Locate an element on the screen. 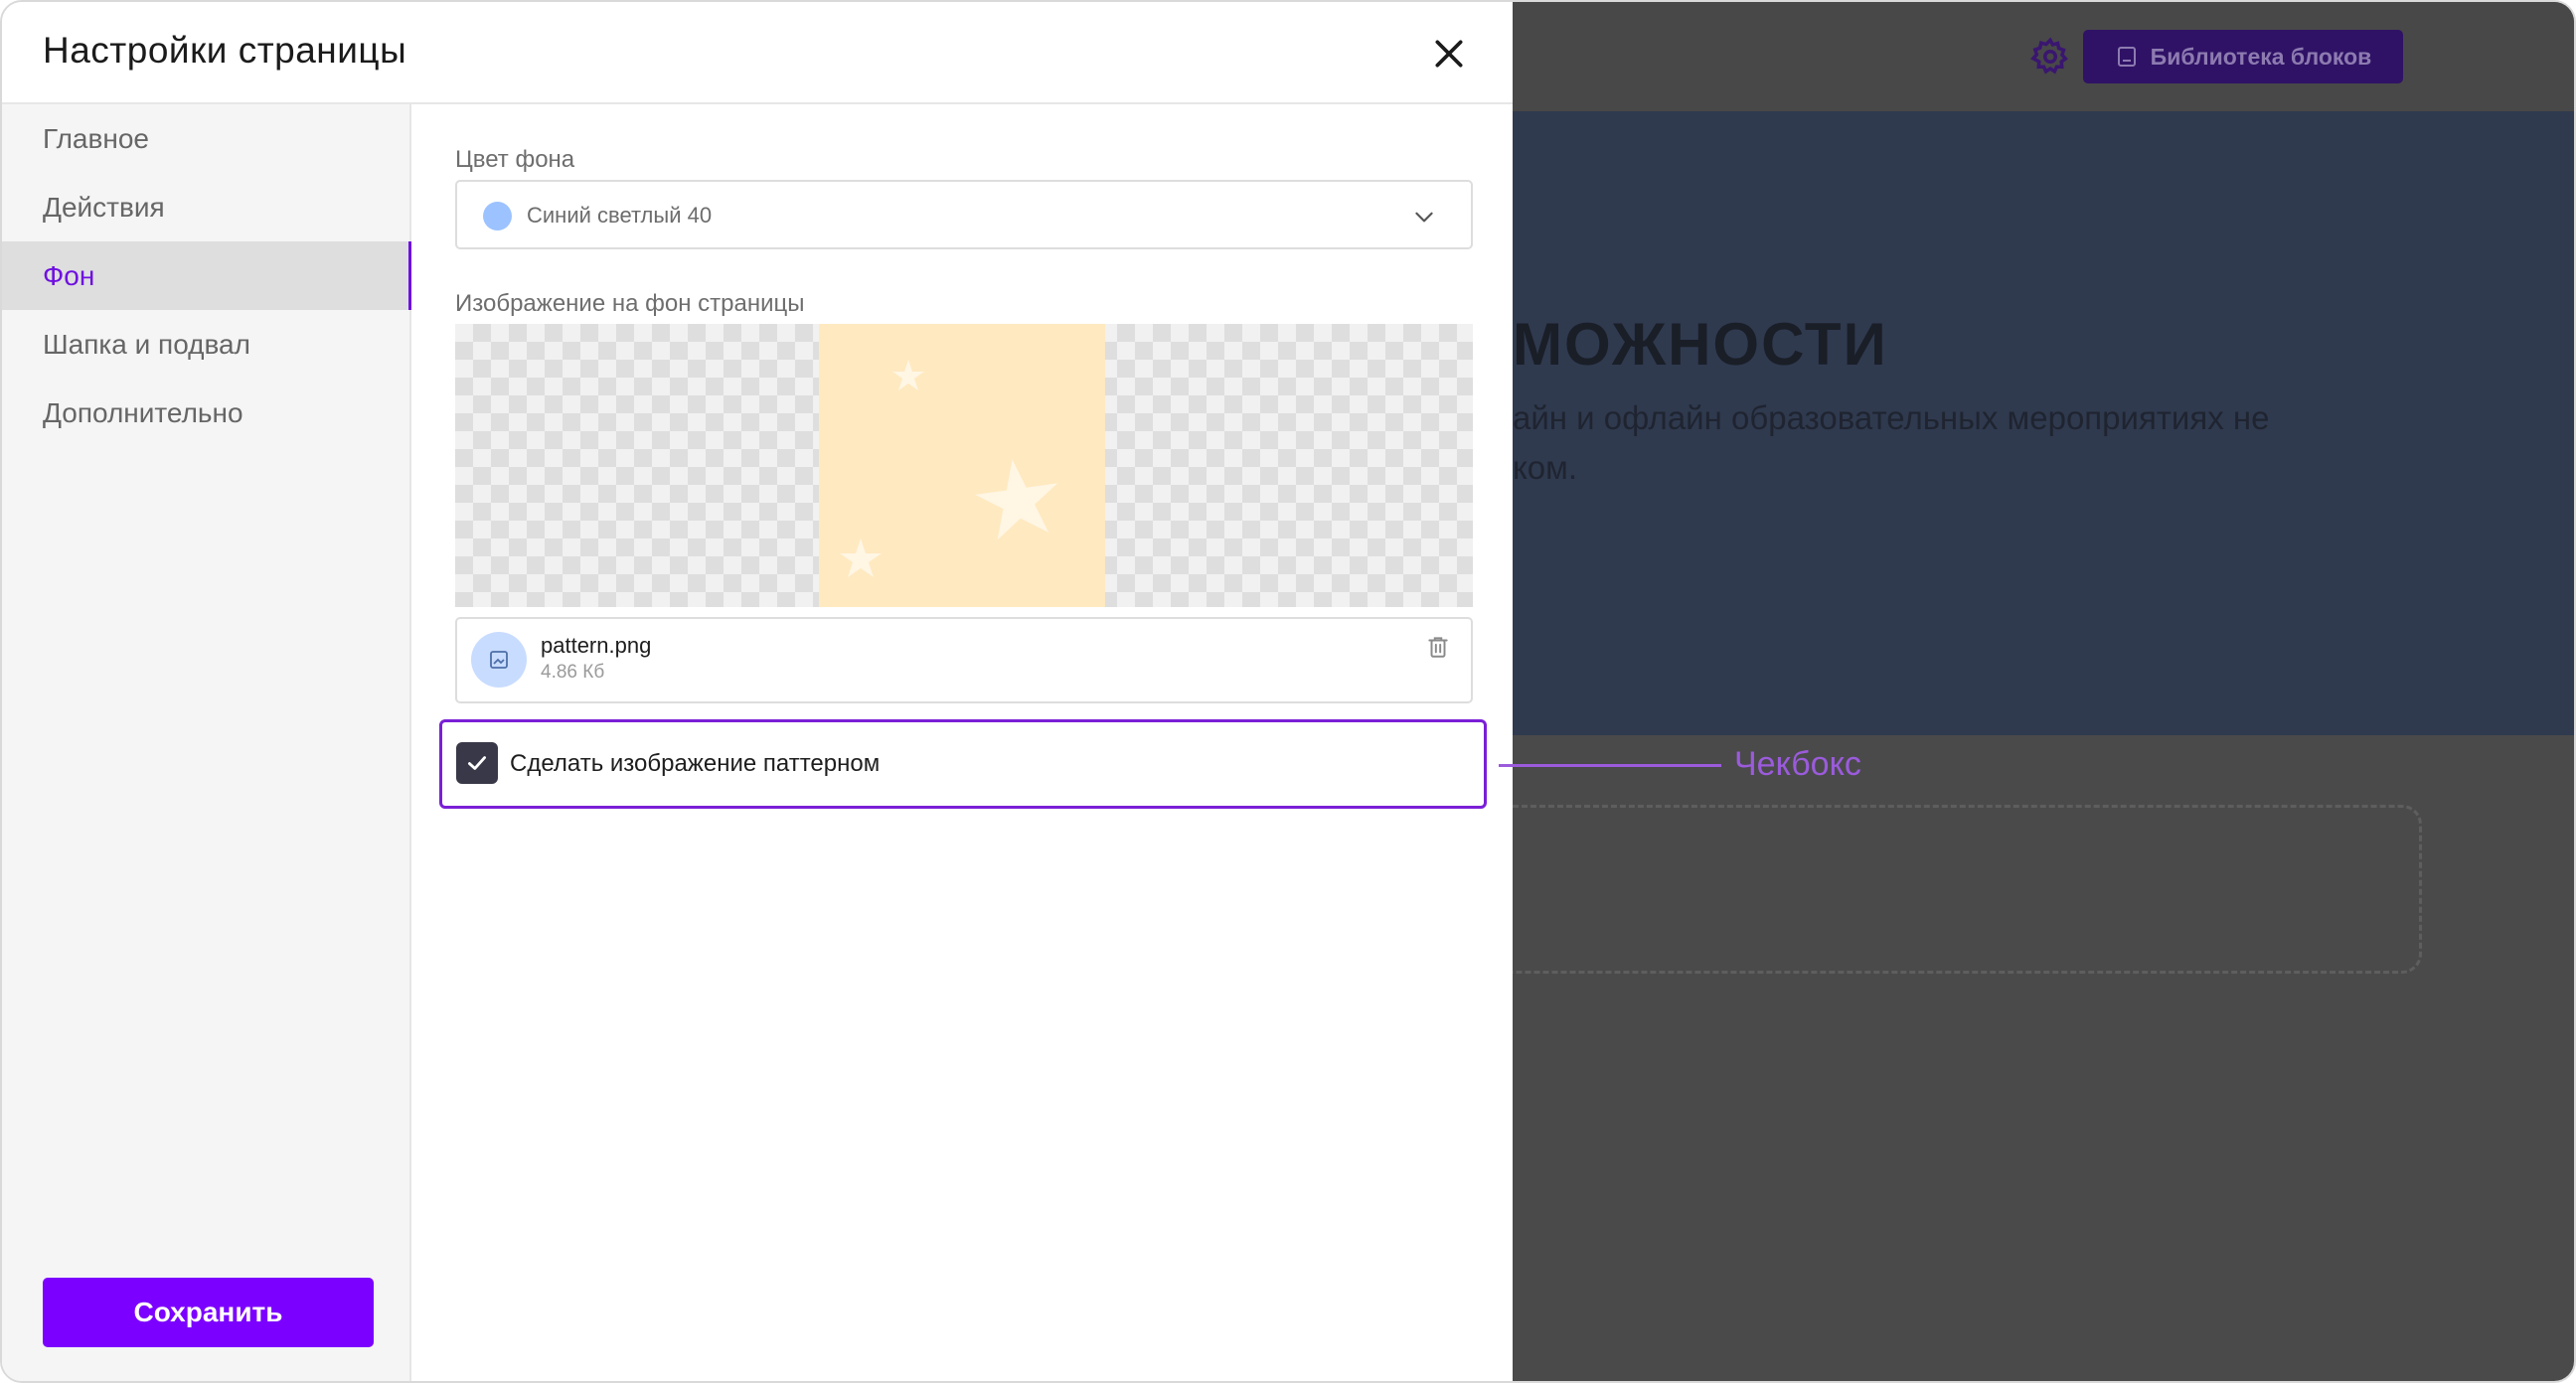 Image resolution: width=2576 pixels, height=1383 pixels. pattern-checkbox-label: Сделать изображение паттерном is located at coordinates (695, 764).